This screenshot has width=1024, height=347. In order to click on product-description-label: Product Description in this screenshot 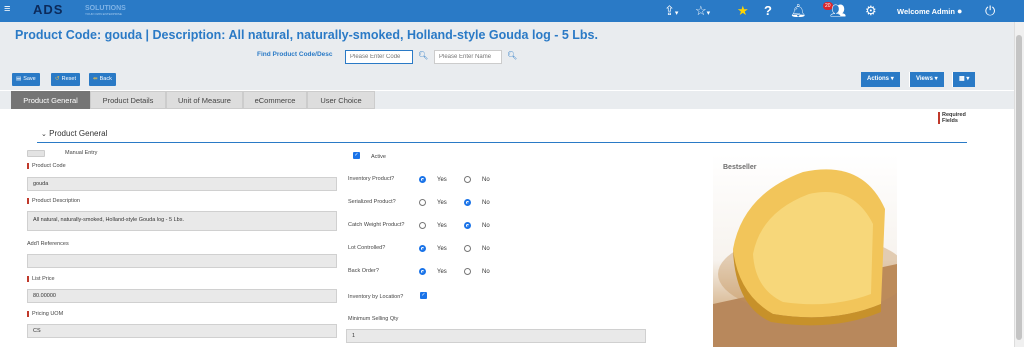, I will do `click(53, 201)`.